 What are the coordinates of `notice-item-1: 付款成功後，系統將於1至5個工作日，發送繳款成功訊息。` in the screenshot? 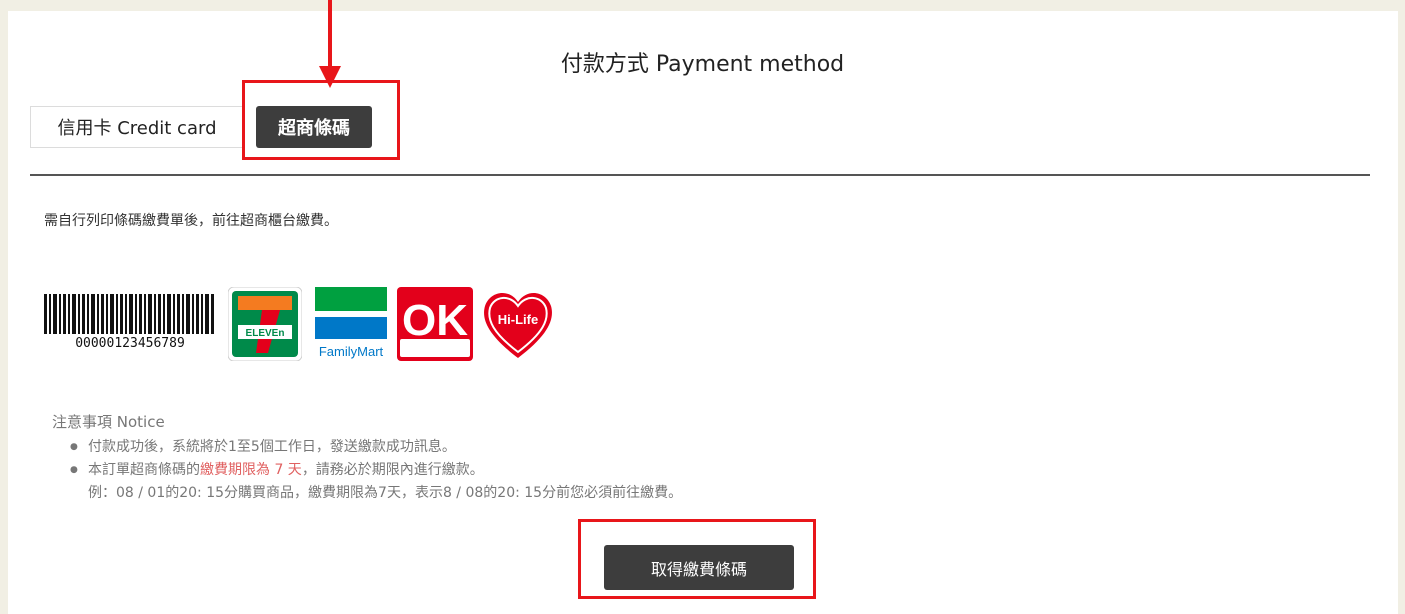 It's located at (376, 447).